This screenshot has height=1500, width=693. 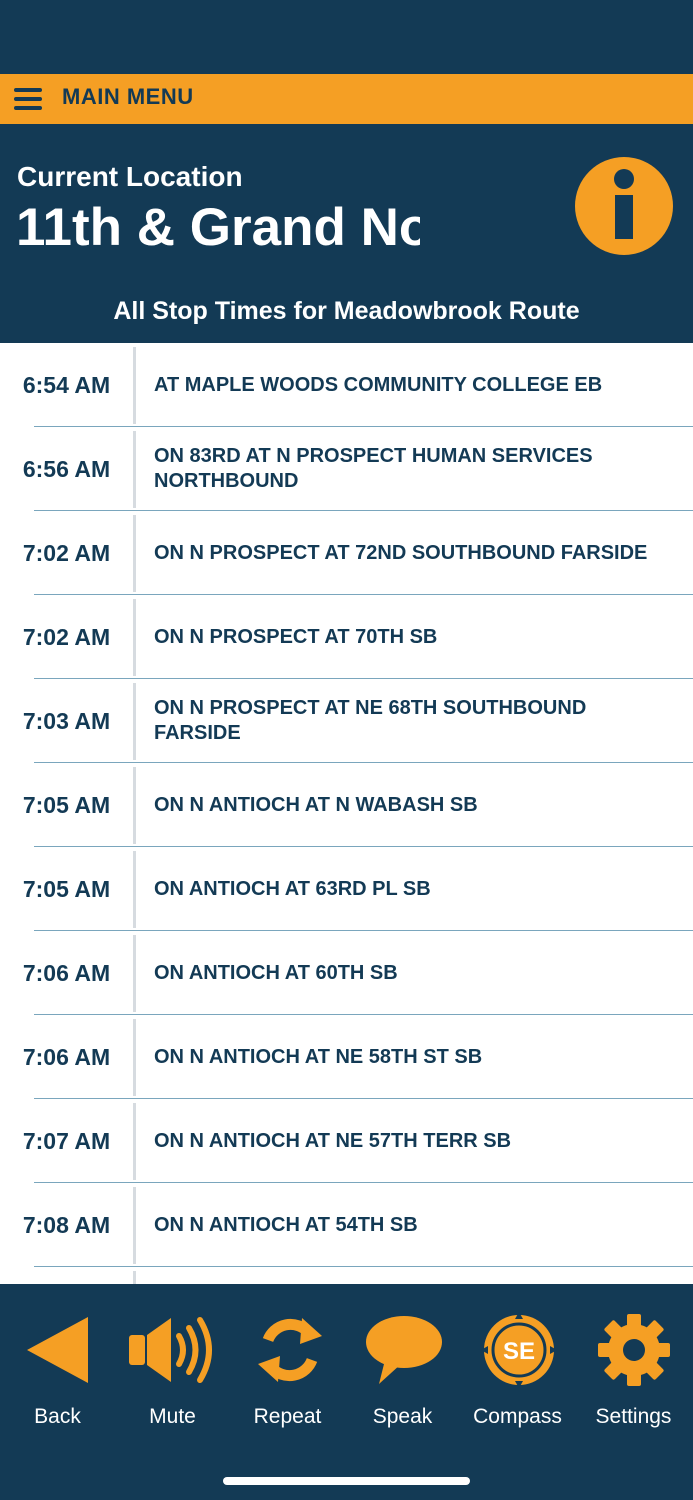 I want to click on main-menu-label: MAIN MENU, so click(x=128, y=97).